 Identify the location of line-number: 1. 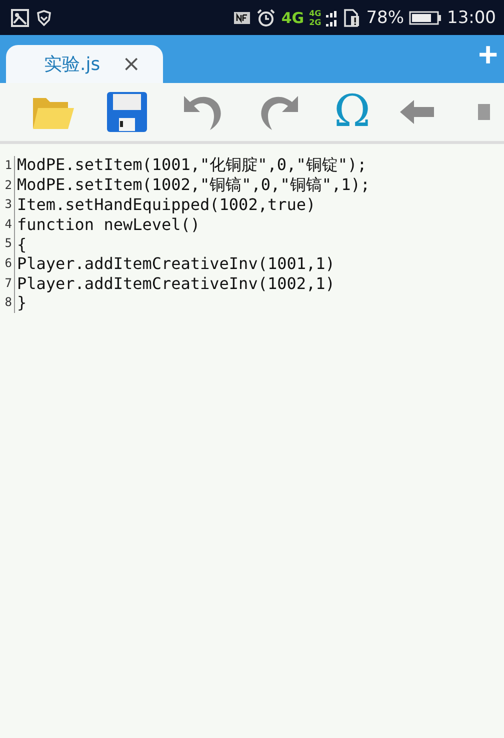
(7, 166).